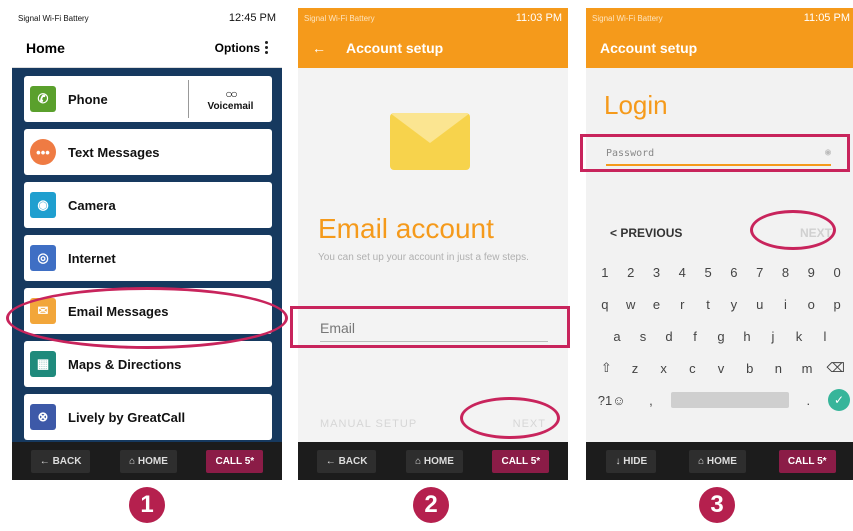 This screenshot has width=853, height=531. I want to click on email-input: Email, so click(434, 329).